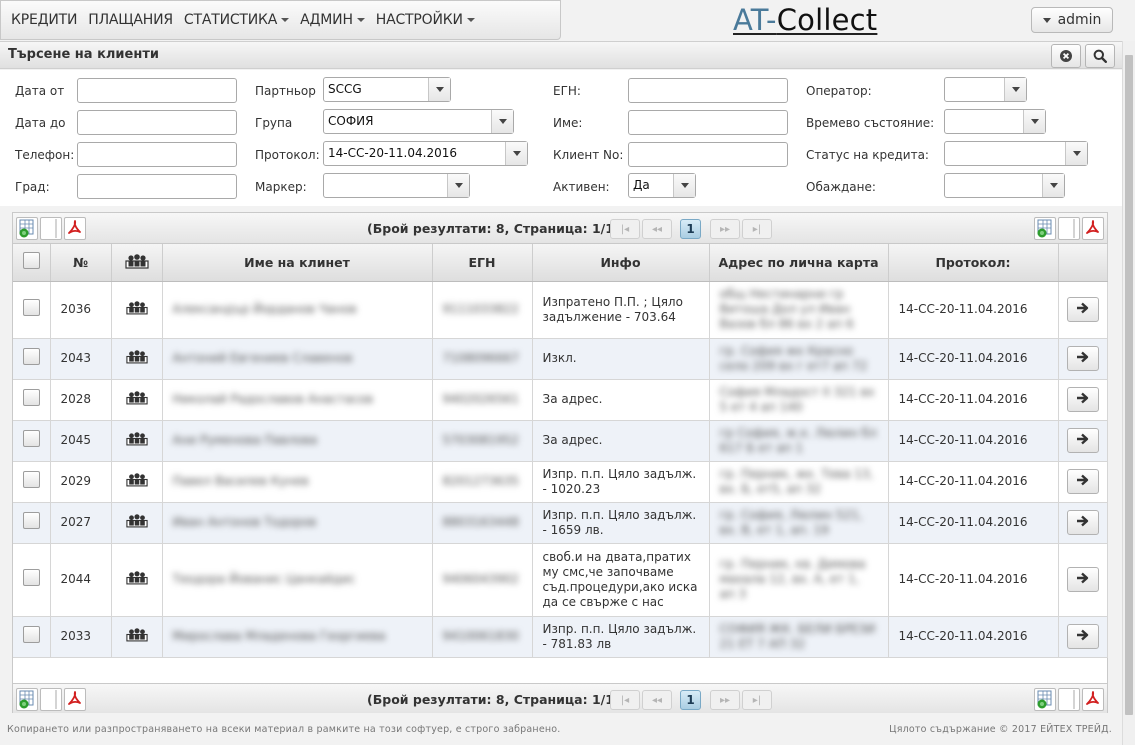  I want to click on column-header-protocol: Протокол:, so click(973, 263).